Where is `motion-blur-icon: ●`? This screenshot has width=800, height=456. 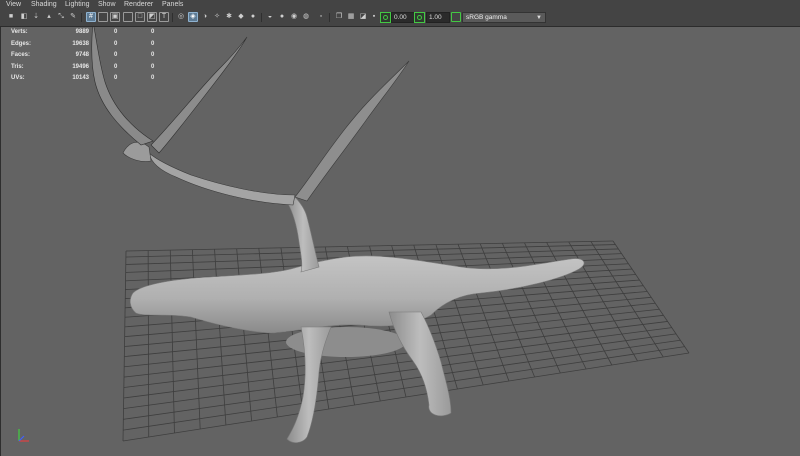
motion-blur-icon: ● is located at coordinates (282, 17).